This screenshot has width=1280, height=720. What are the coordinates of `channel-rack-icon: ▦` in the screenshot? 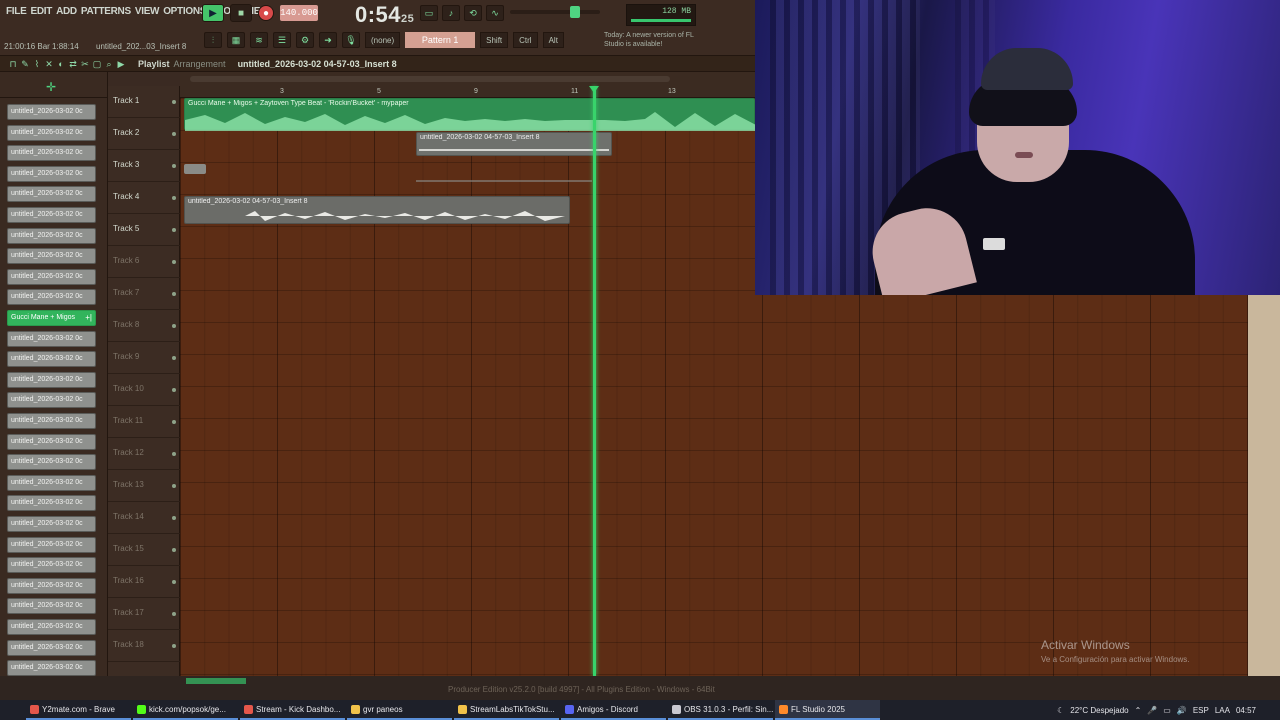 It's located at (236, 40).